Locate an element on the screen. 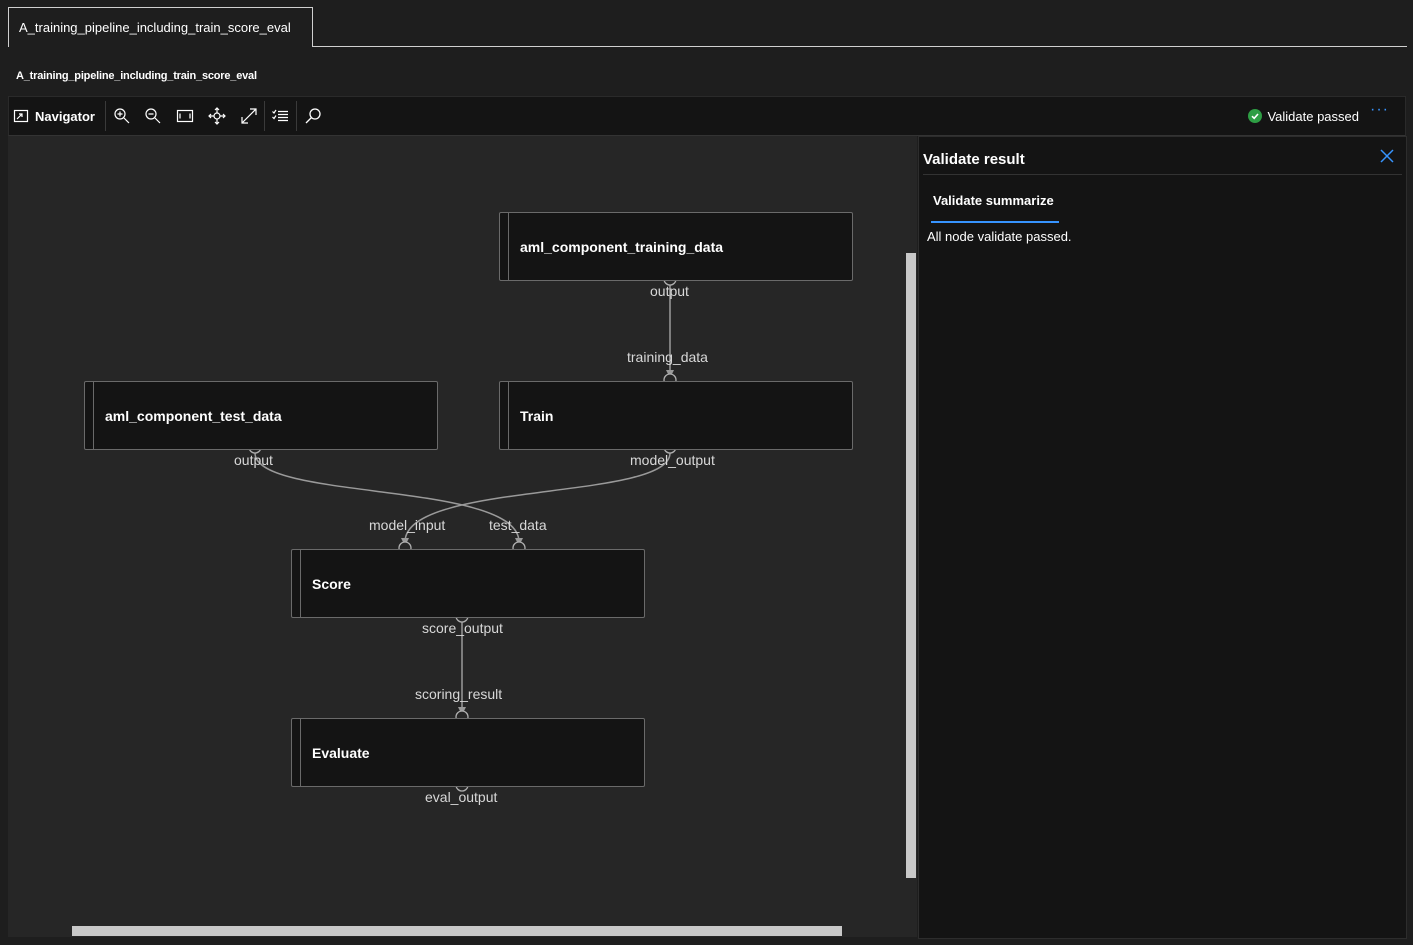 The width and height of the screenshot is (1413, 945). pan-icon is located at coordinates (217, 116).